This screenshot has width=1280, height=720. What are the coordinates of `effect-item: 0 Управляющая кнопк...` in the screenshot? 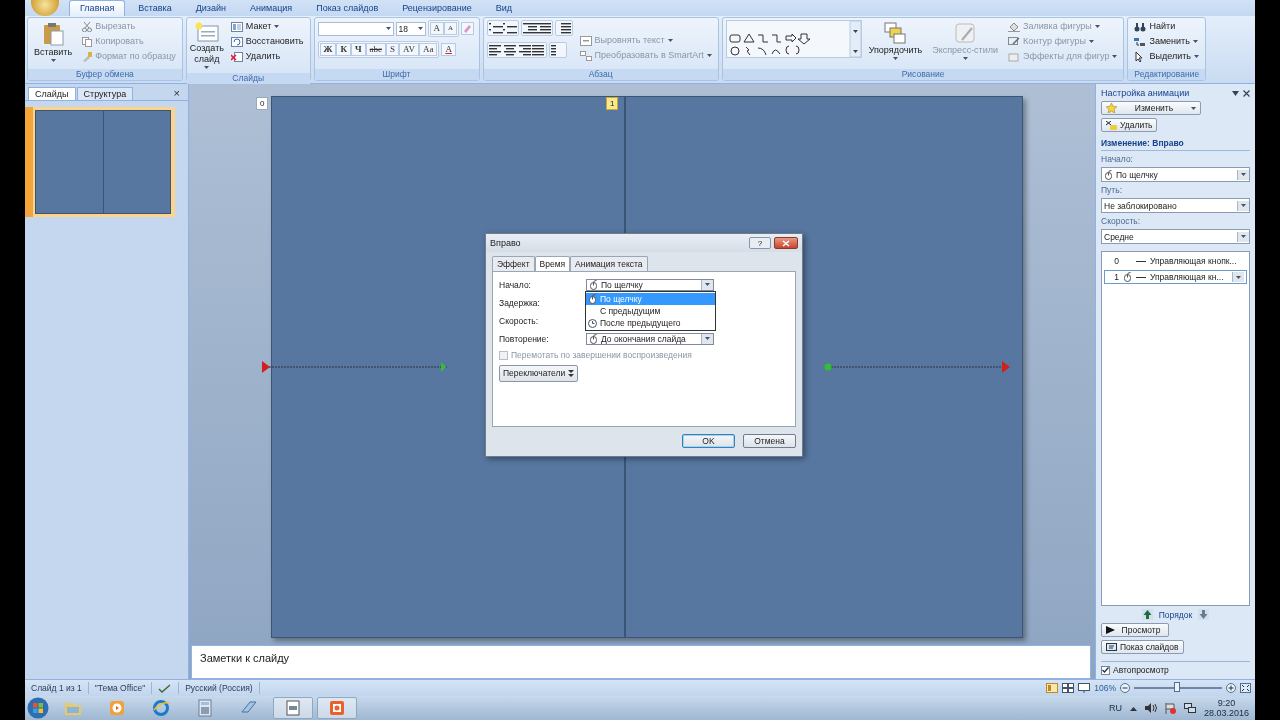 It's located at (1175, 261).